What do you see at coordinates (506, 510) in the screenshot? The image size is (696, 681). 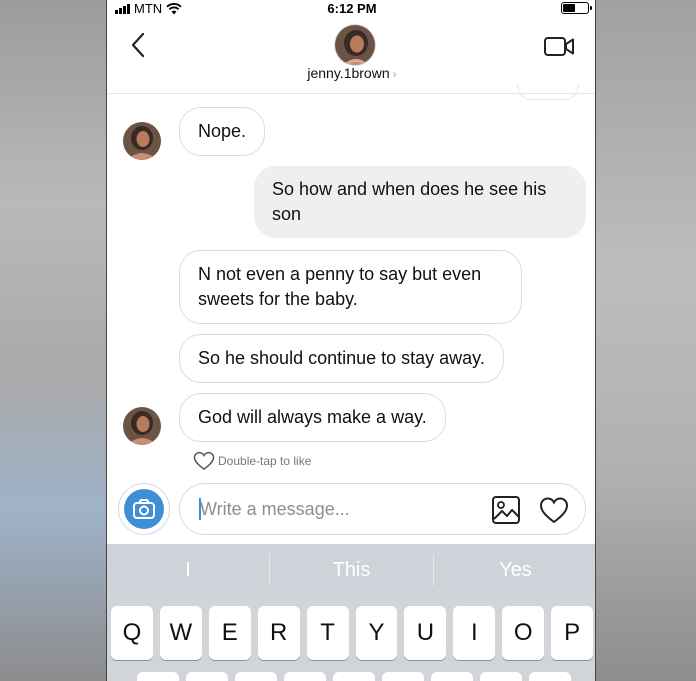 I see `gallery-image-icon` at bounding box center [506, 510].